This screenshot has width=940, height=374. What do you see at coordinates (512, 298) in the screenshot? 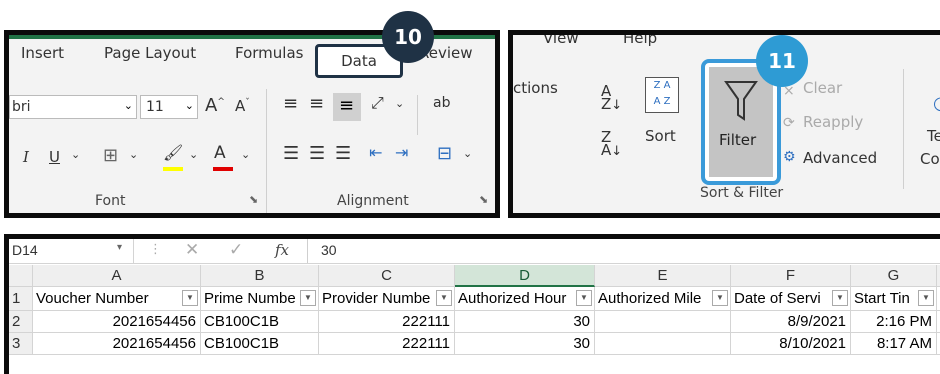
I see `header-text: Authorized Hour` at bounding box center [512, 298].